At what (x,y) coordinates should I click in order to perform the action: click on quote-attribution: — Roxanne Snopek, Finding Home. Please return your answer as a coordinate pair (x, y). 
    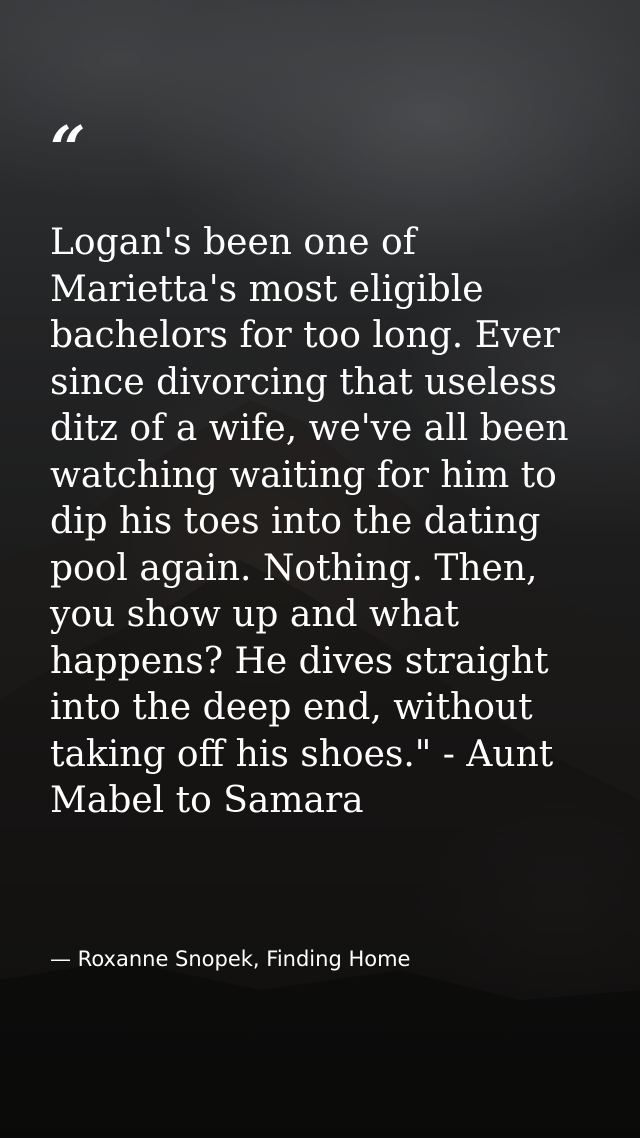
    Looking at the image, I should click on (230, 959).